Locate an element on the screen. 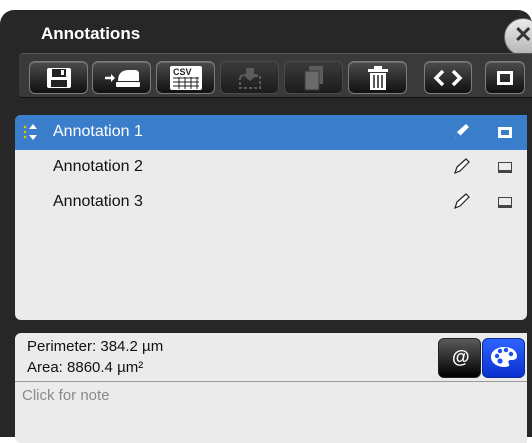  square-icon is located at coordinates (505, 77).